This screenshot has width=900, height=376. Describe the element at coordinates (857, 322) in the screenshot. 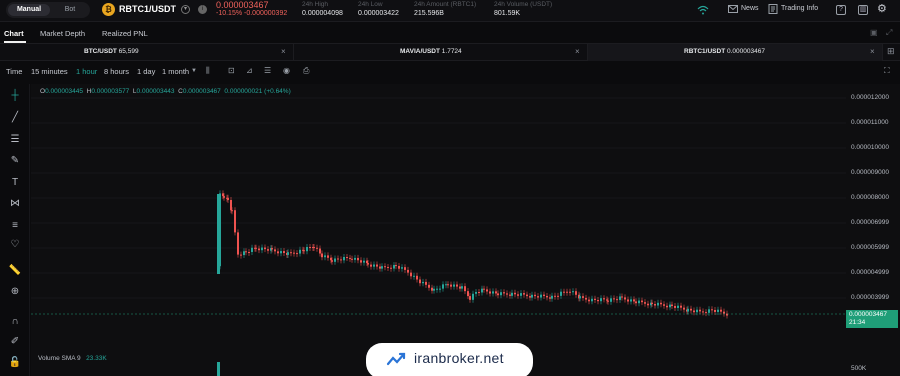

I see `candle-countdown: 21:34` at that location.